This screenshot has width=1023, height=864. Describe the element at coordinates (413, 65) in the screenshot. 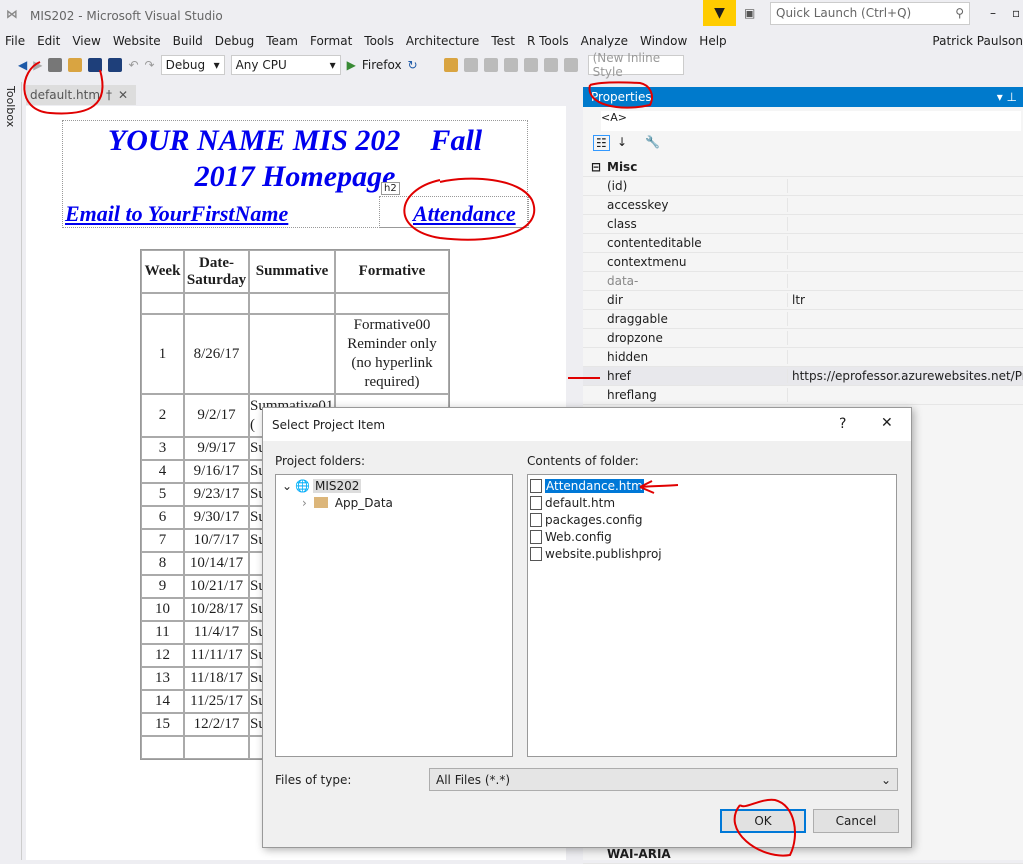

I see `refresh-icon: ↻` at that location.